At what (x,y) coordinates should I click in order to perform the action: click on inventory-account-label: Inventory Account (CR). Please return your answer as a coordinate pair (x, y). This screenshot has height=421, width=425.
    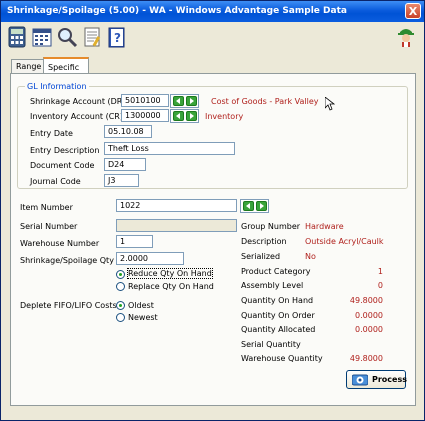
    Looking at the image, I should click on (76, 116).